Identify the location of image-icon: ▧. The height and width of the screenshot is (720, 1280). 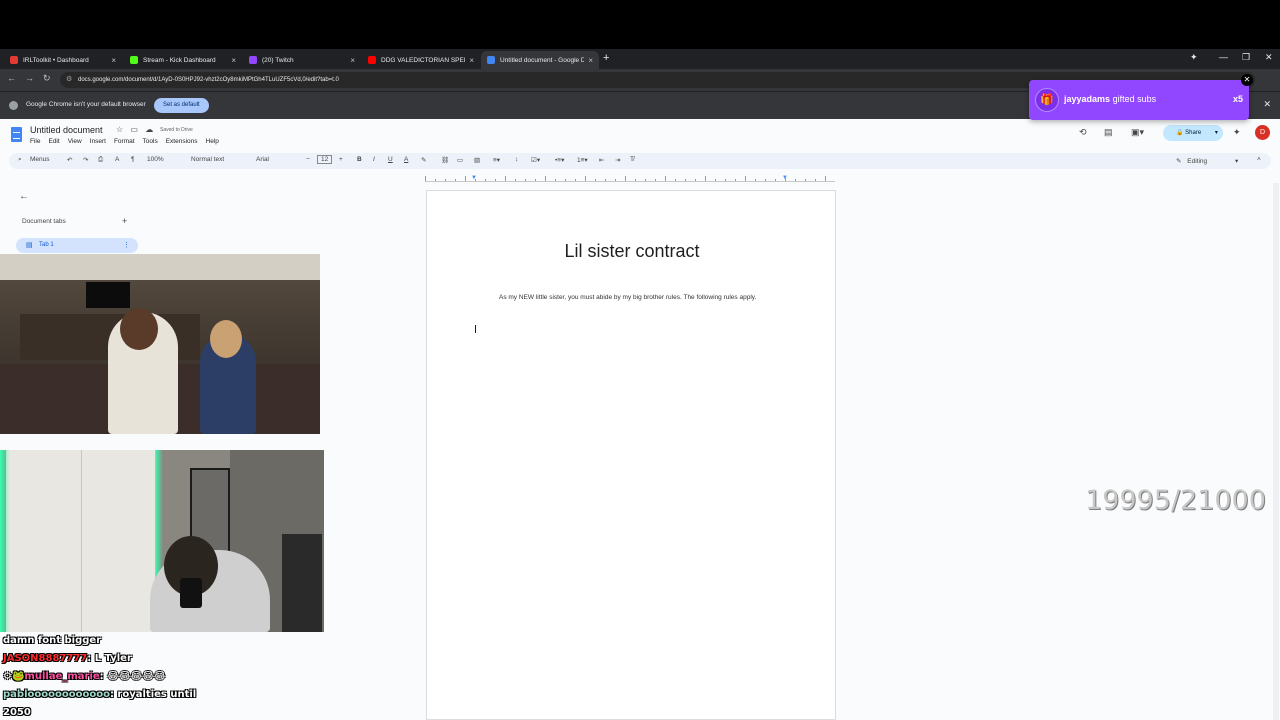
(477, 160).